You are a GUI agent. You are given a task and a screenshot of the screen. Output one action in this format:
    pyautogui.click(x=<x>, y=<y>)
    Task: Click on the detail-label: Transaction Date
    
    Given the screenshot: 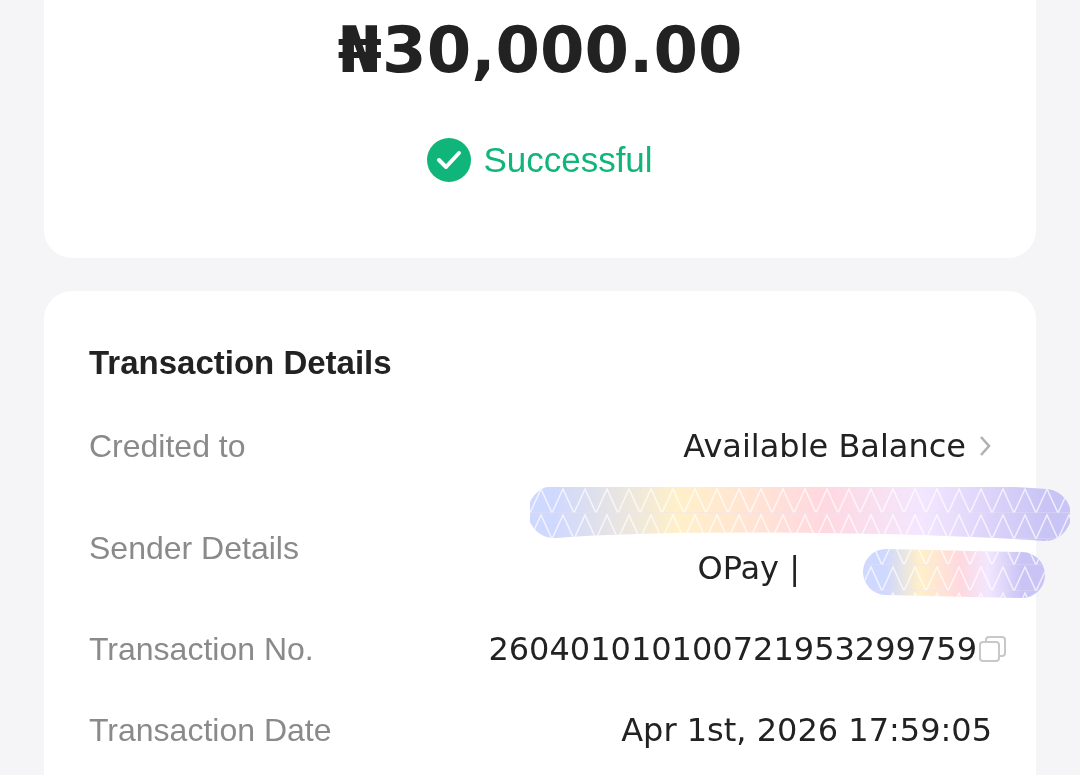 What is the action you would take?
    pyautogui.click(x=210, y=730)
    